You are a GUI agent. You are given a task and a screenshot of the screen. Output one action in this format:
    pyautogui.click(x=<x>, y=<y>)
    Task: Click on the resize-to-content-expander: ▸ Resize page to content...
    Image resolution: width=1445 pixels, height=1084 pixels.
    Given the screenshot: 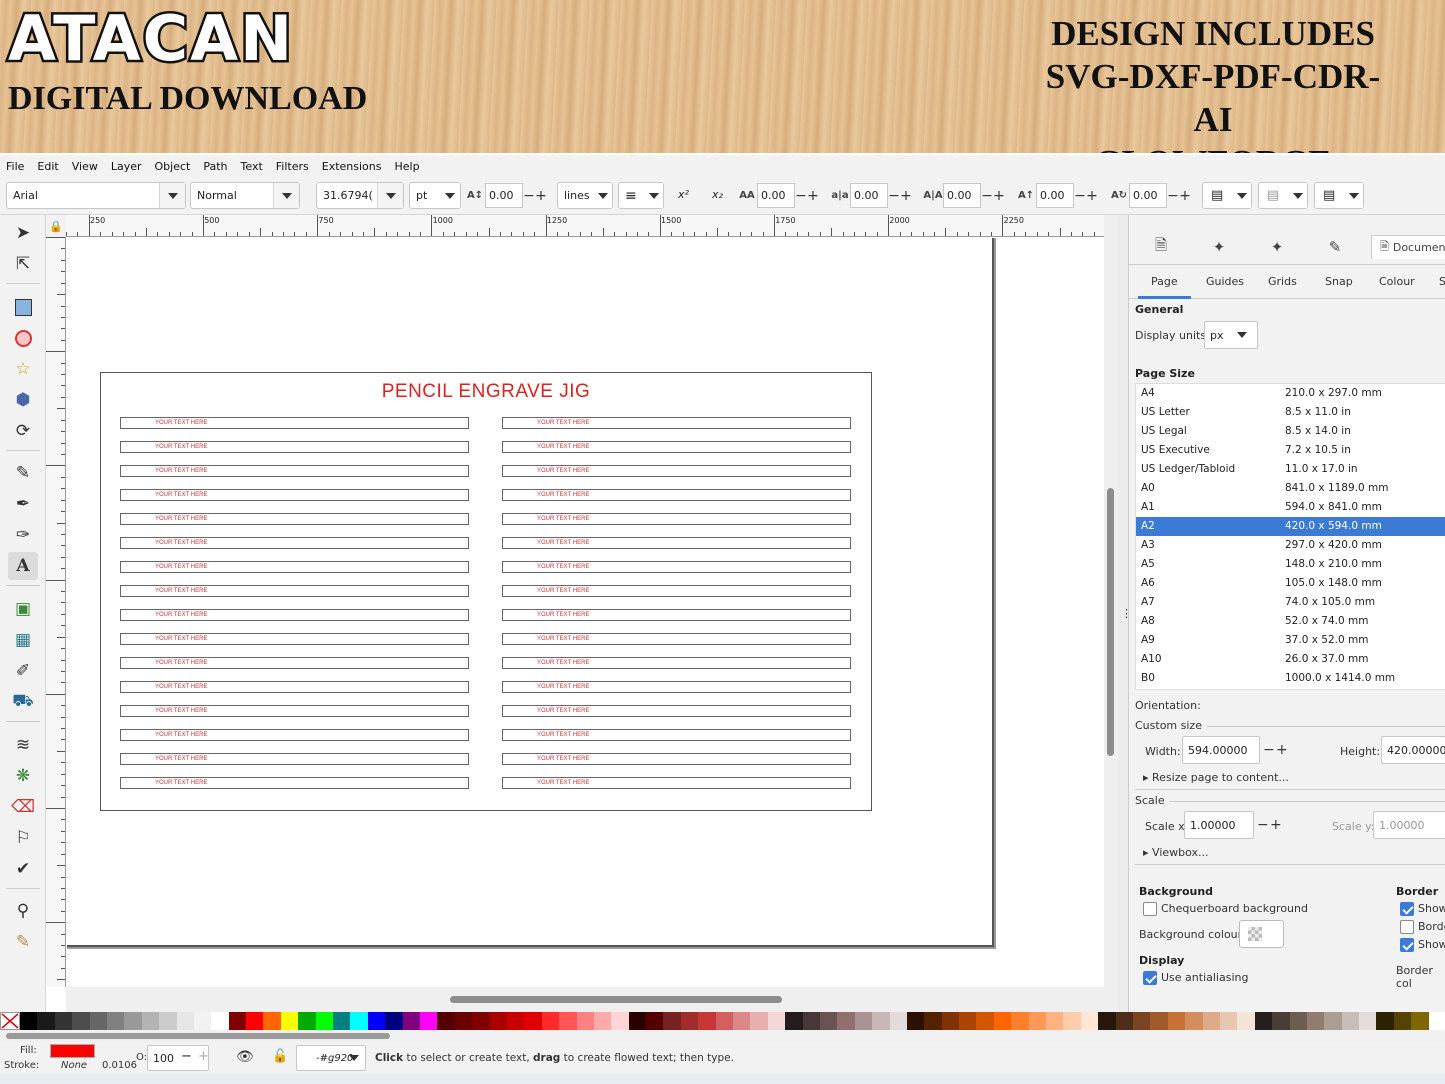 What is the action you would take?
    pyautogui.click(x=1216, y=777)
    